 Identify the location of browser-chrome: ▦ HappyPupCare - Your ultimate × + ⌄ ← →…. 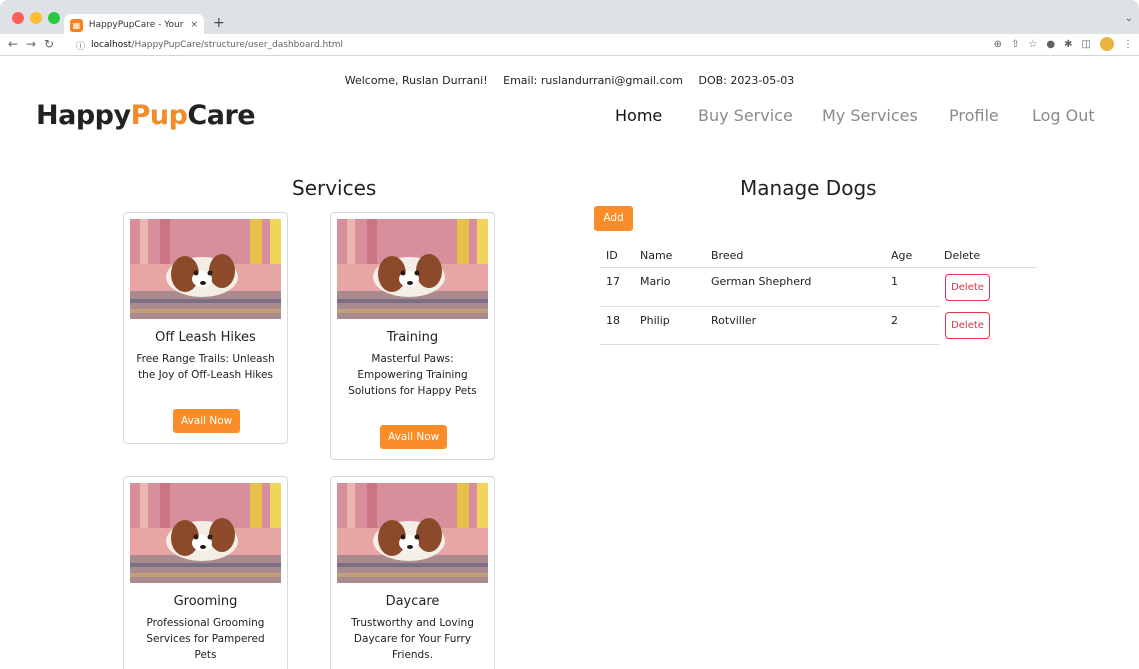
(569, 28).